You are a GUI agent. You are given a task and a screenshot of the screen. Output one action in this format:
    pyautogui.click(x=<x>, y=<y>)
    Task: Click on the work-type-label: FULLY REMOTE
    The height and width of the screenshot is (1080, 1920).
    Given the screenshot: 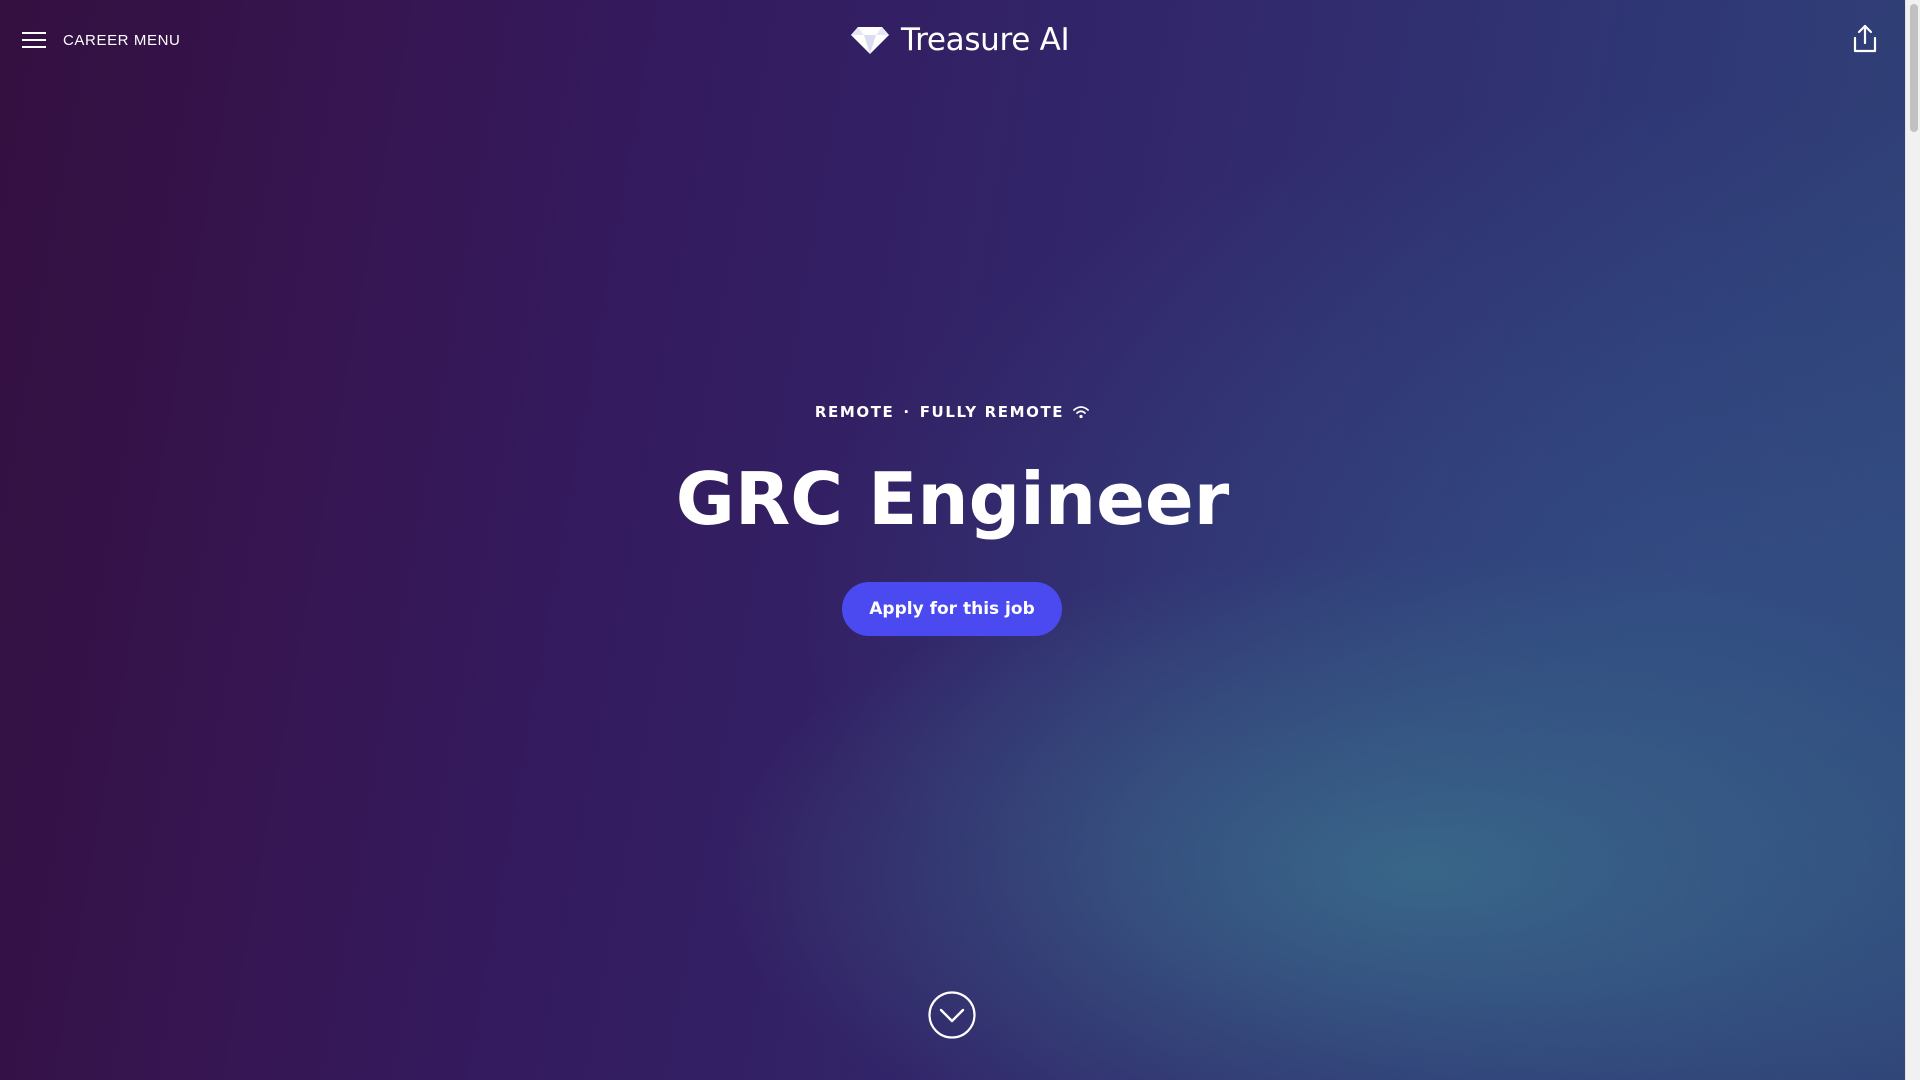 What is the action you would take?
    pyautogui.click(x=992, y=412)
    